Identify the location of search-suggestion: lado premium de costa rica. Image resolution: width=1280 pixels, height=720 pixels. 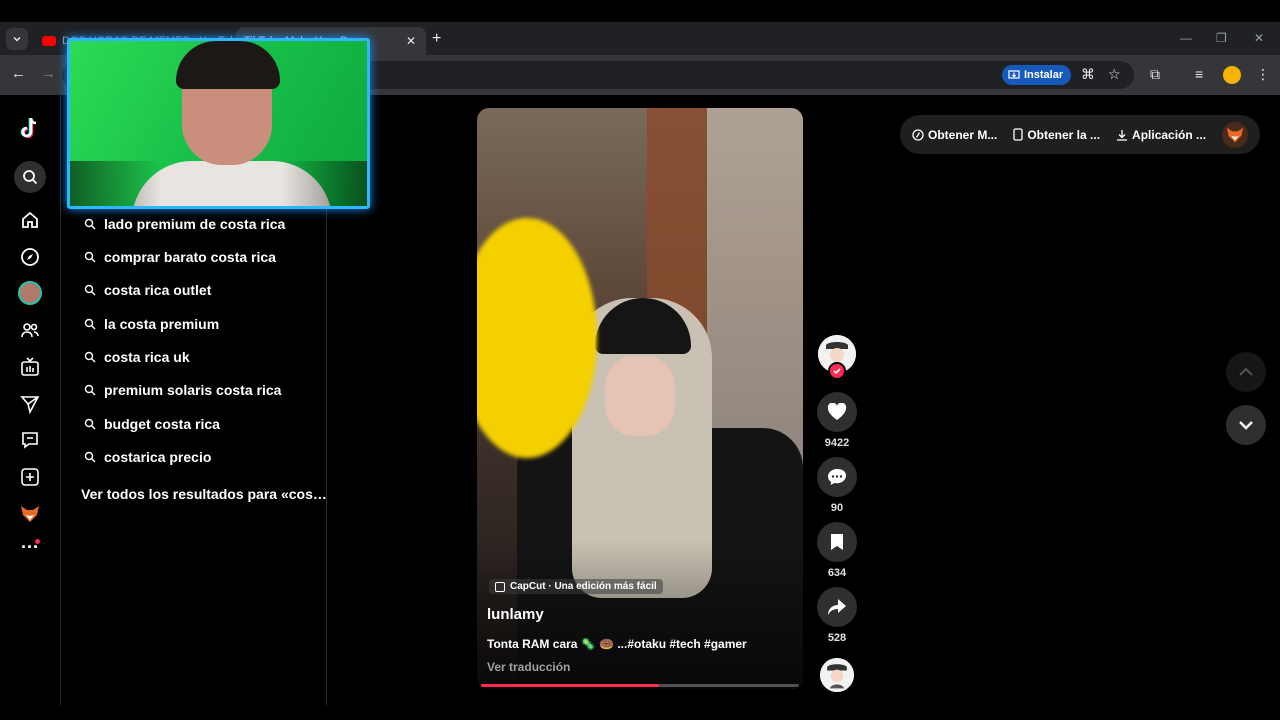
(184, 224).